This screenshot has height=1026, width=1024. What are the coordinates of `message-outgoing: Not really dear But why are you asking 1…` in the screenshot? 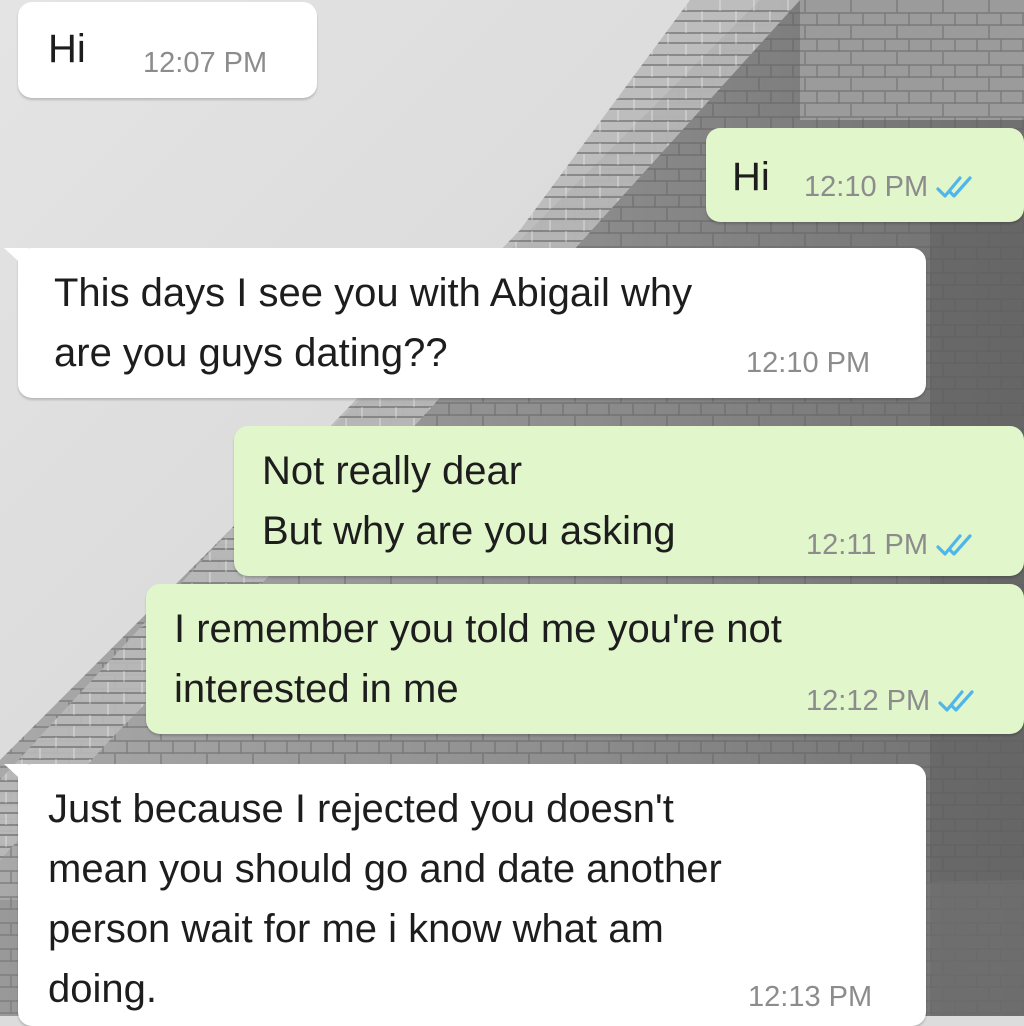 It's located at (629, 501).